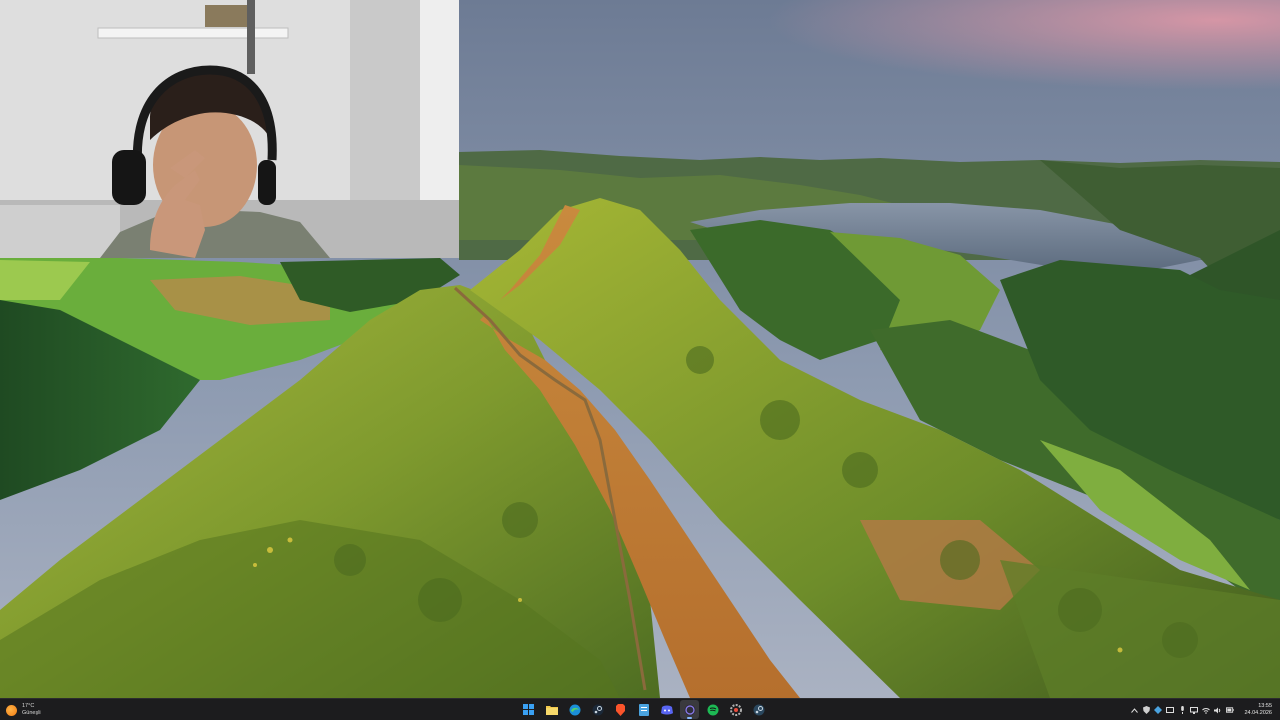 This screenshot has width=1280, height=720. I want to click on chevron-up-icon, so click(1134, 710).